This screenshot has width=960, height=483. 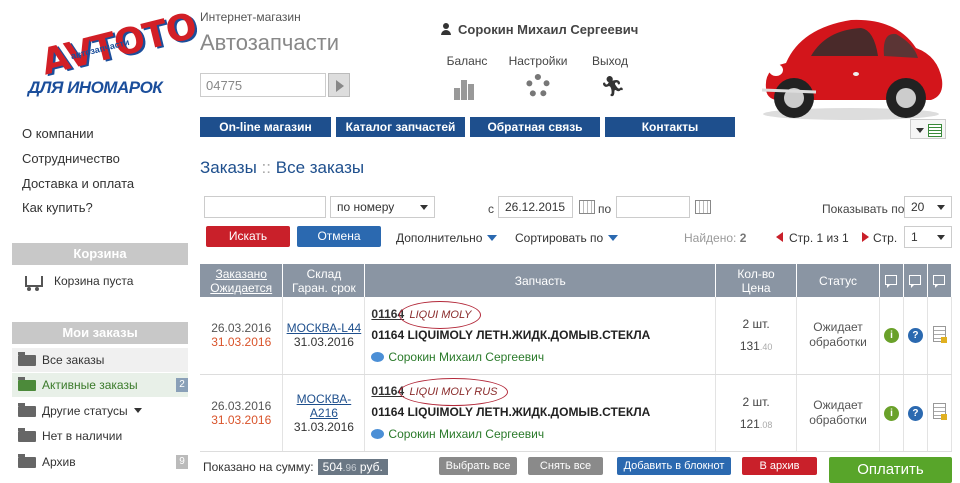 What do you see at coordinates (918, 207) in the screenshot?
I see `show-per-page-value: 20` at bounding box center [918, 207].